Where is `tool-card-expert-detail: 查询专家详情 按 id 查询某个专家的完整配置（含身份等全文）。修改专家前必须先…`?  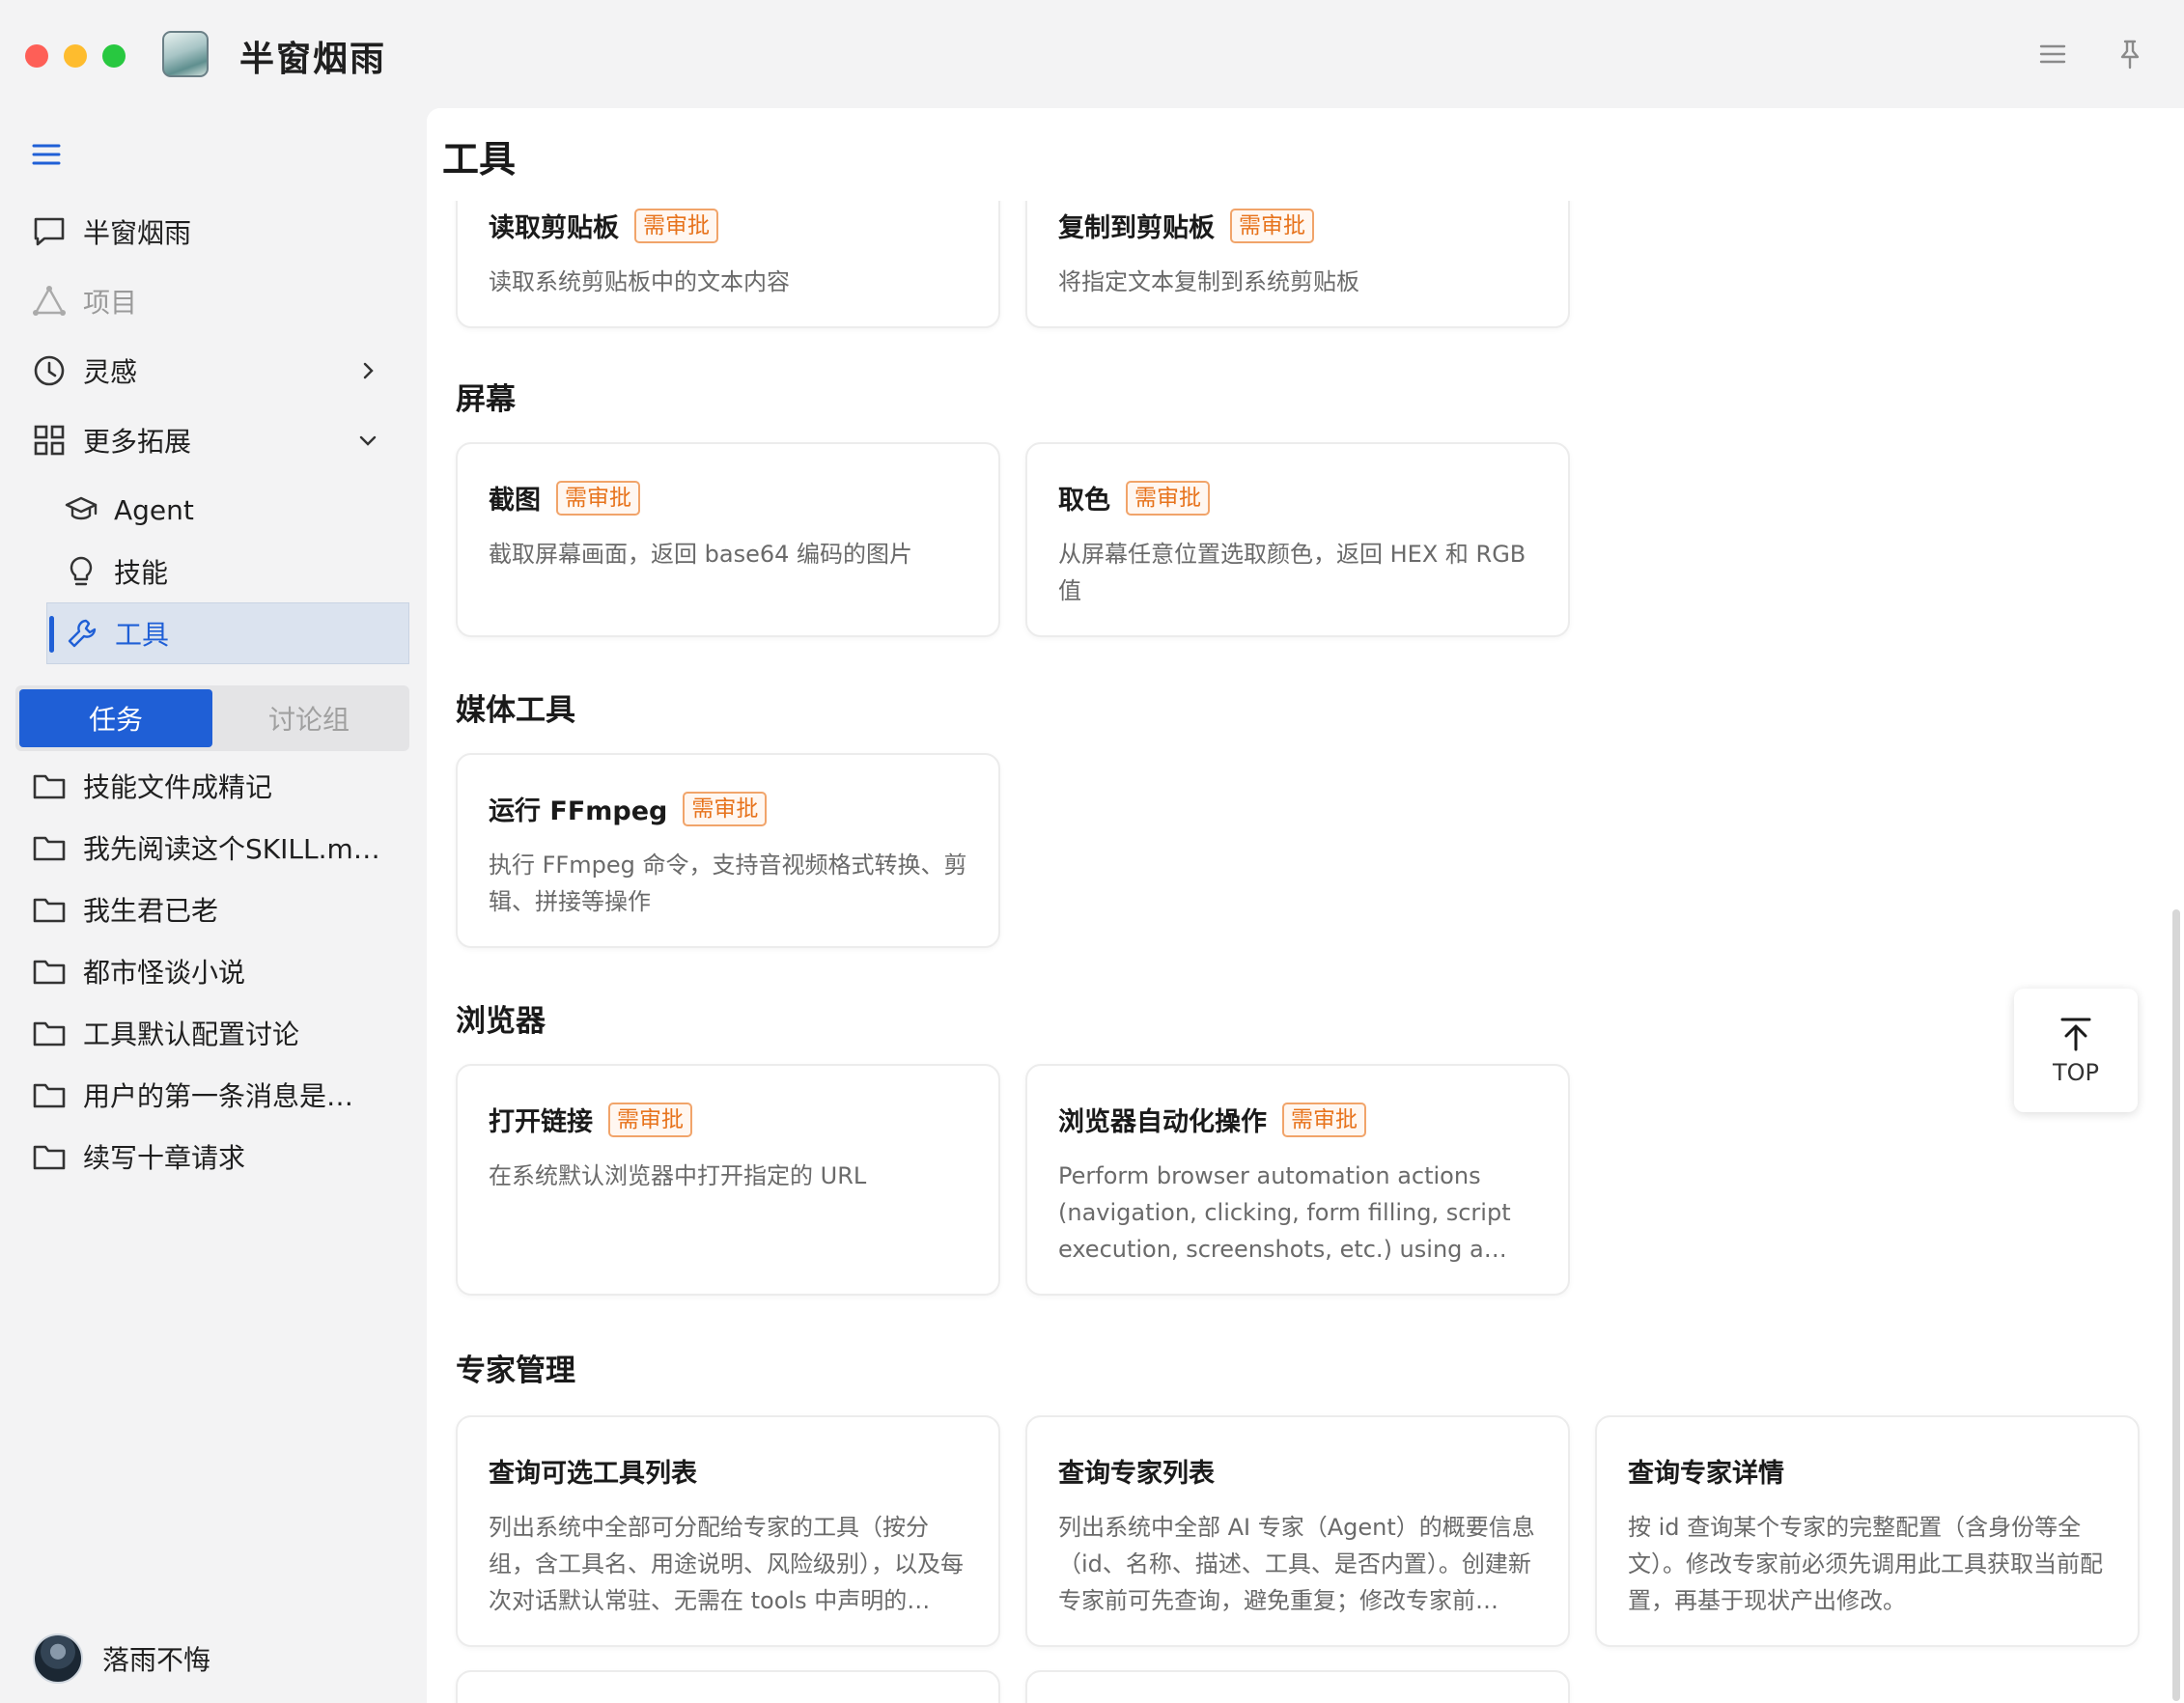 tool-card-expert-detail: 查询专家详情 按 id 查询某个专家的完整配置（含身份等全文）。修改专家前必须先… is located at coordinates (1868, 1531).